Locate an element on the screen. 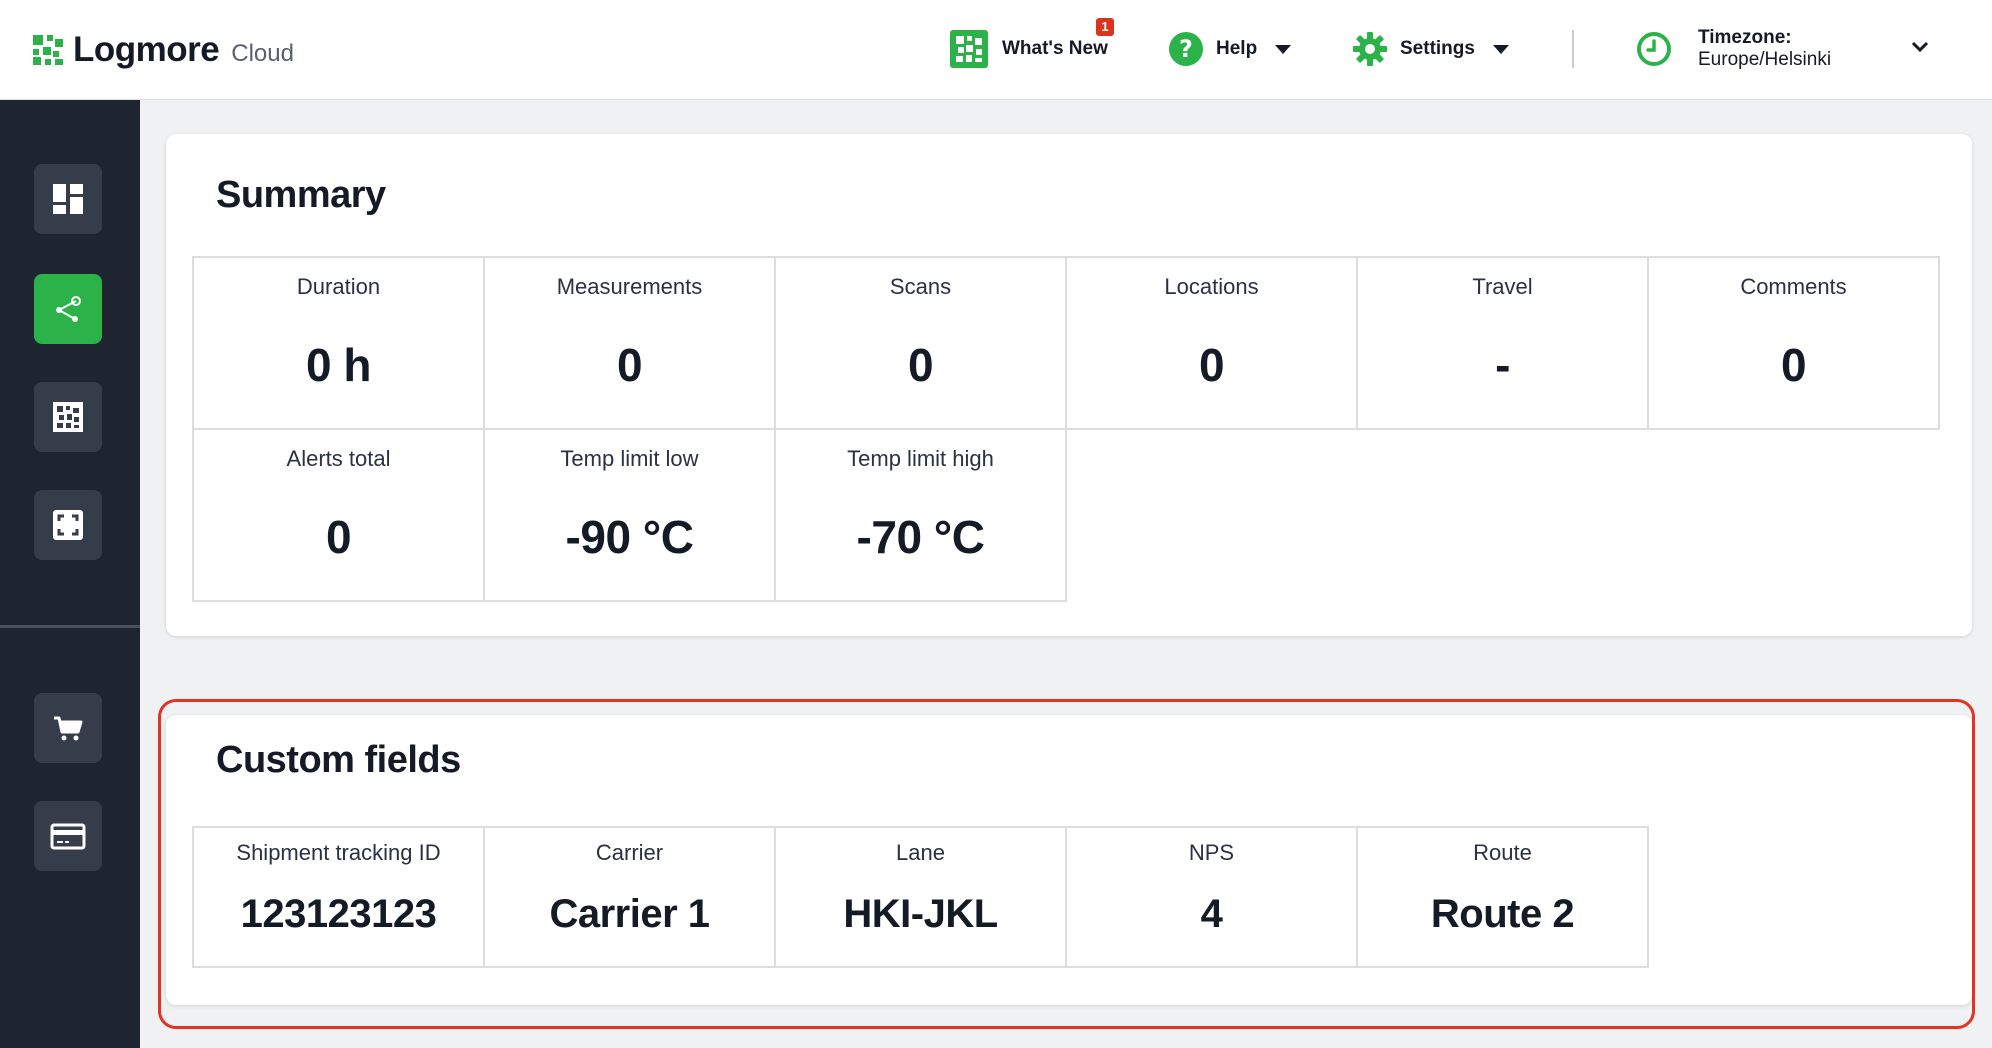 The height and width of the screenshot is (1048, 1992). notification-badge: 1 is located at coordinates (1105, 27).